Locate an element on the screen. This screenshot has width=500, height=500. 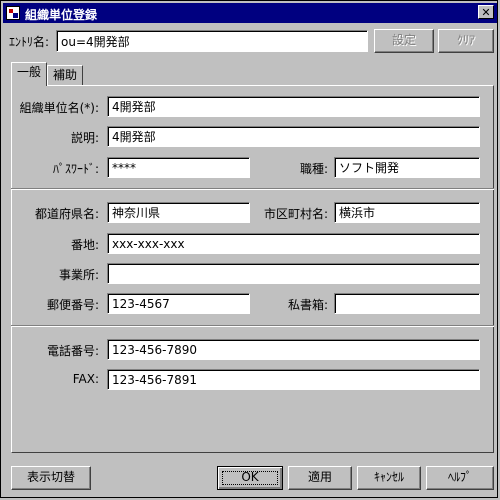
window-title: 組織単位登録 is located at coordinates (61, 15).